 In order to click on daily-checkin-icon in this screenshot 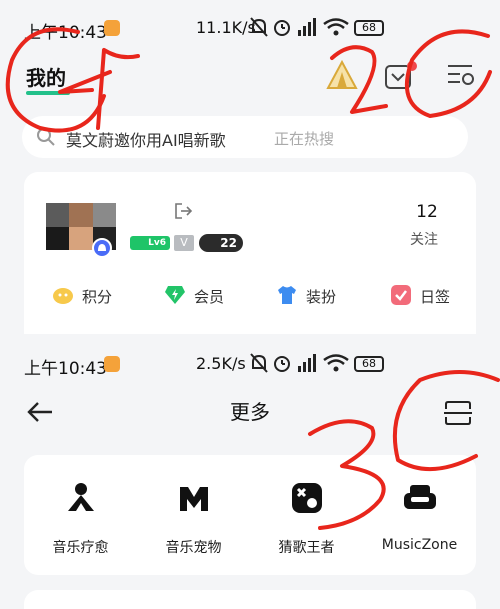, I will do `click(401, 295)`.